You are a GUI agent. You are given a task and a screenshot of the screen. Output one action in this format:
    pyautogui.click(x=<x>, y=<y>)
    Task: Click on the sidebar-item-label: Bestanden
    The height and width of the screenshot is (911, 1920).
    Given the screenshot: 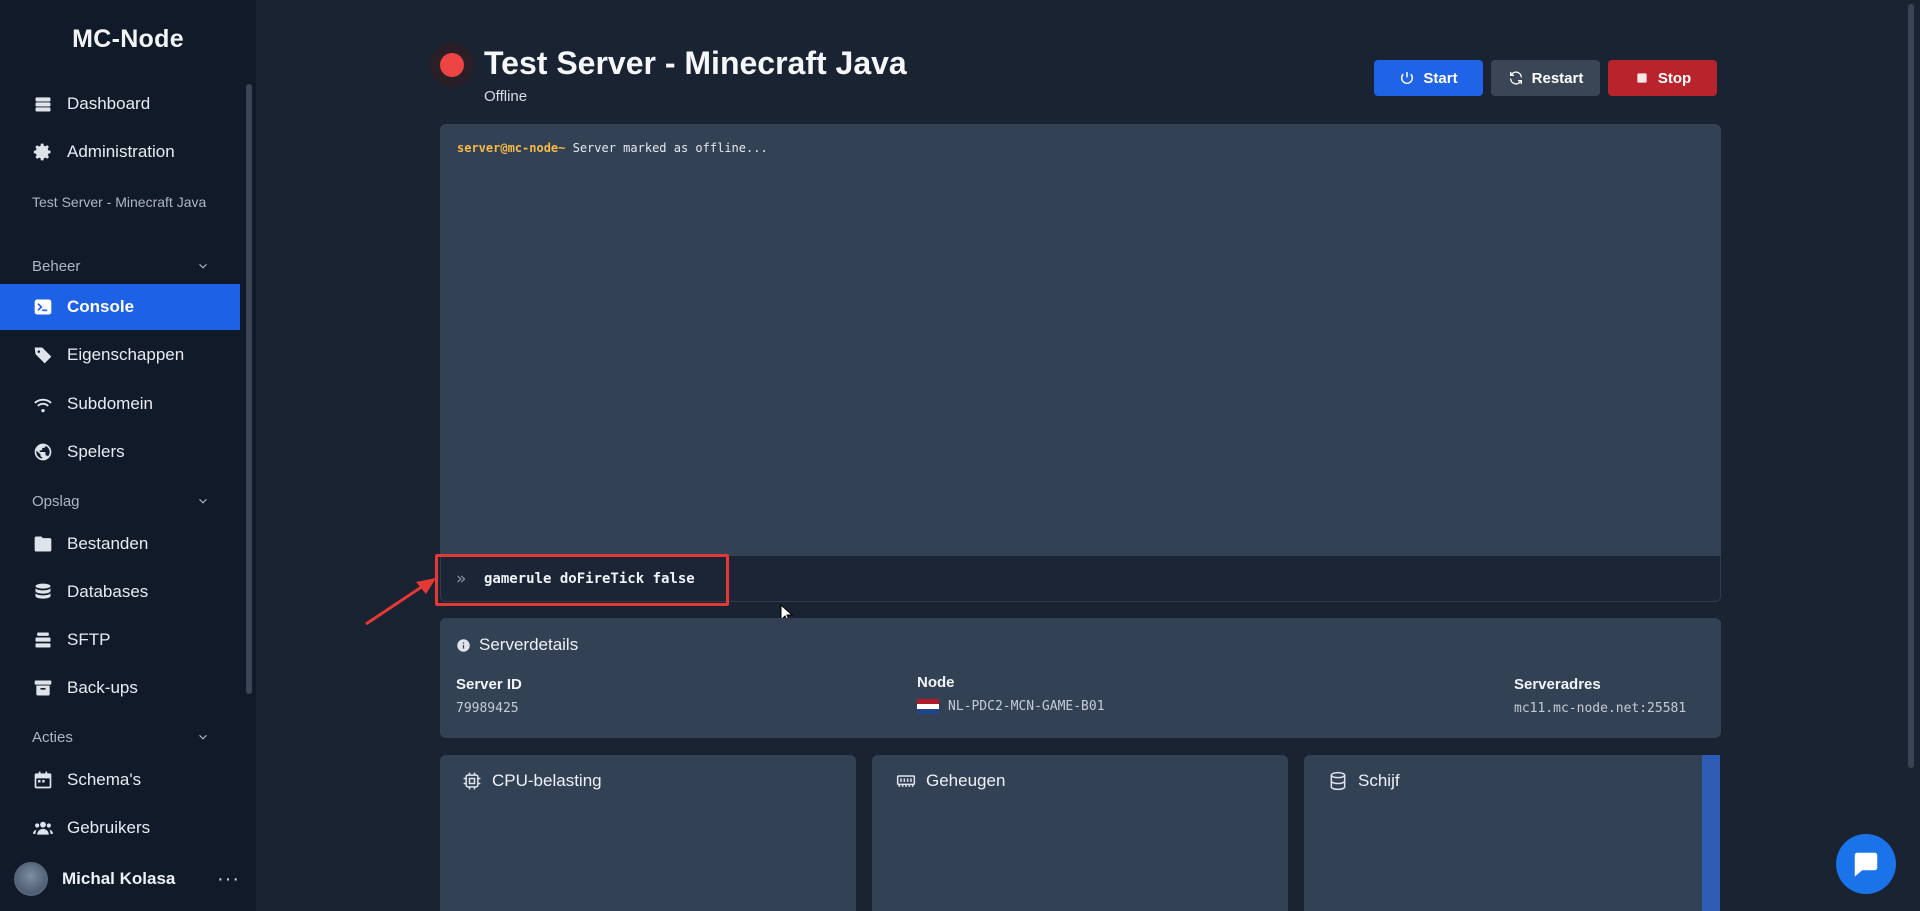 What is the action you would take?
    pyautogui.click(x=108, y=543)
    